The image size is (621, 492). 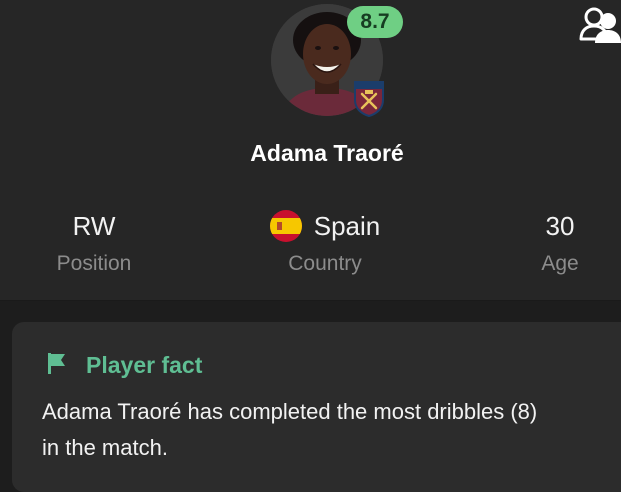 I want to click on country-value: Spain, so click(x=347, y=226).